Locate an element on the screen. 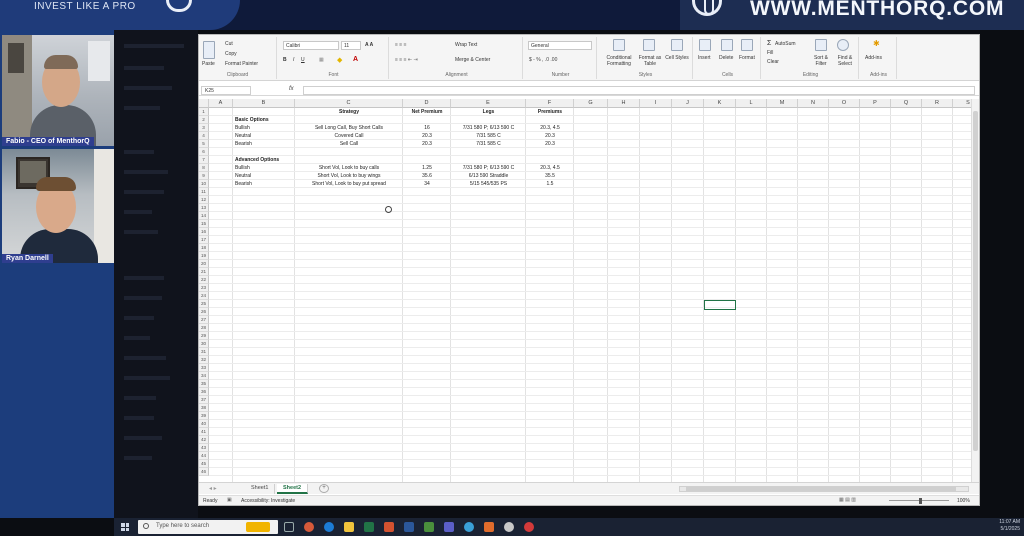 This screenshot has height=536, width=1024. browser-icon is located at coordinates (309, 527).